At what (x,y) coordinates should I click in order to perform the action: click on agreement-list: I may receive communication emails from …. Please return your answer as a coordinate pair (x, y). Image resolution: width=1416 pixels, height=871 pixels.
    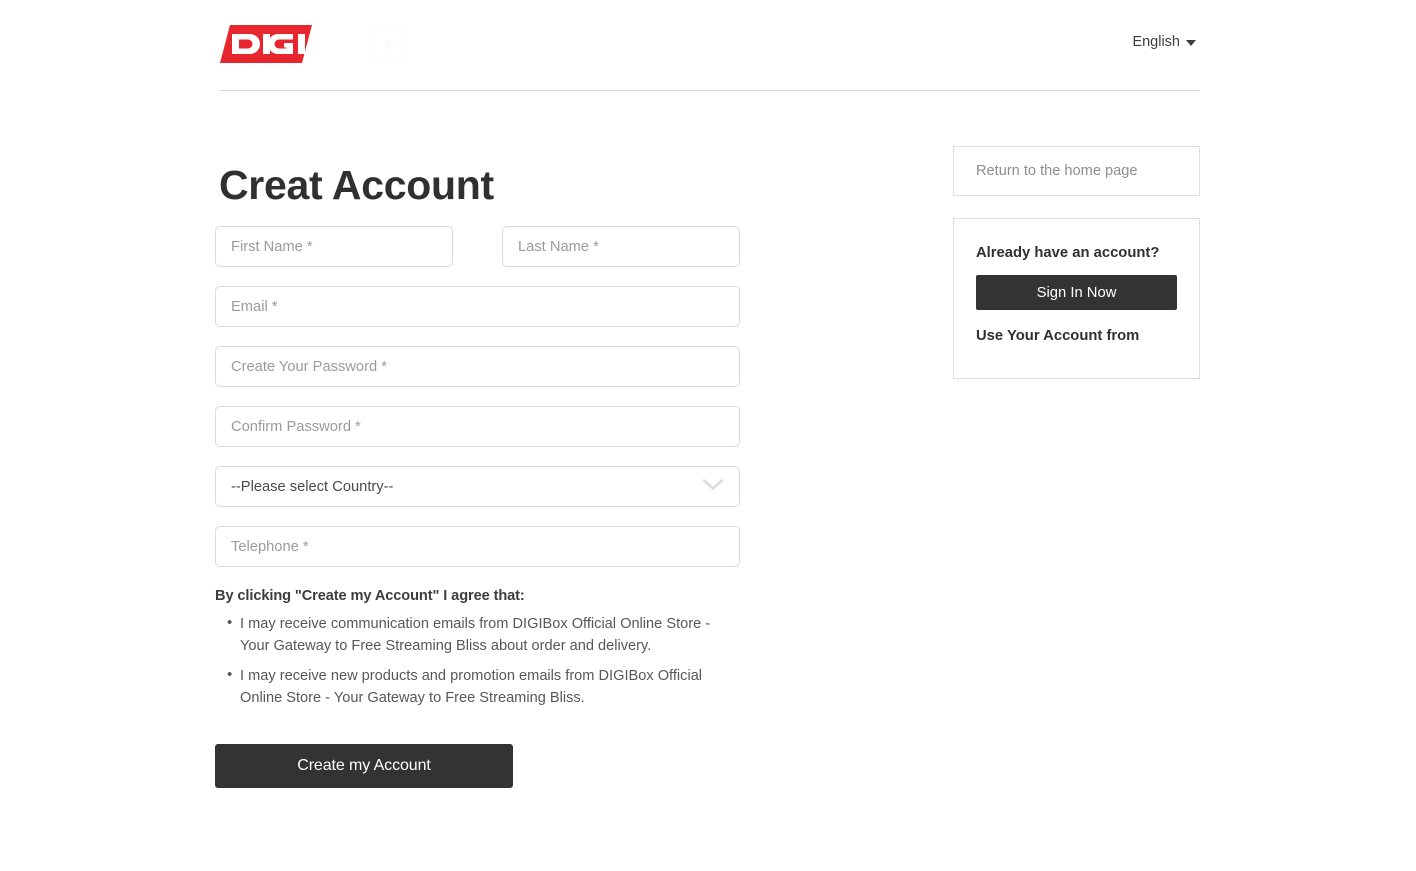
    Looking at the image, I should click on (470, 660).